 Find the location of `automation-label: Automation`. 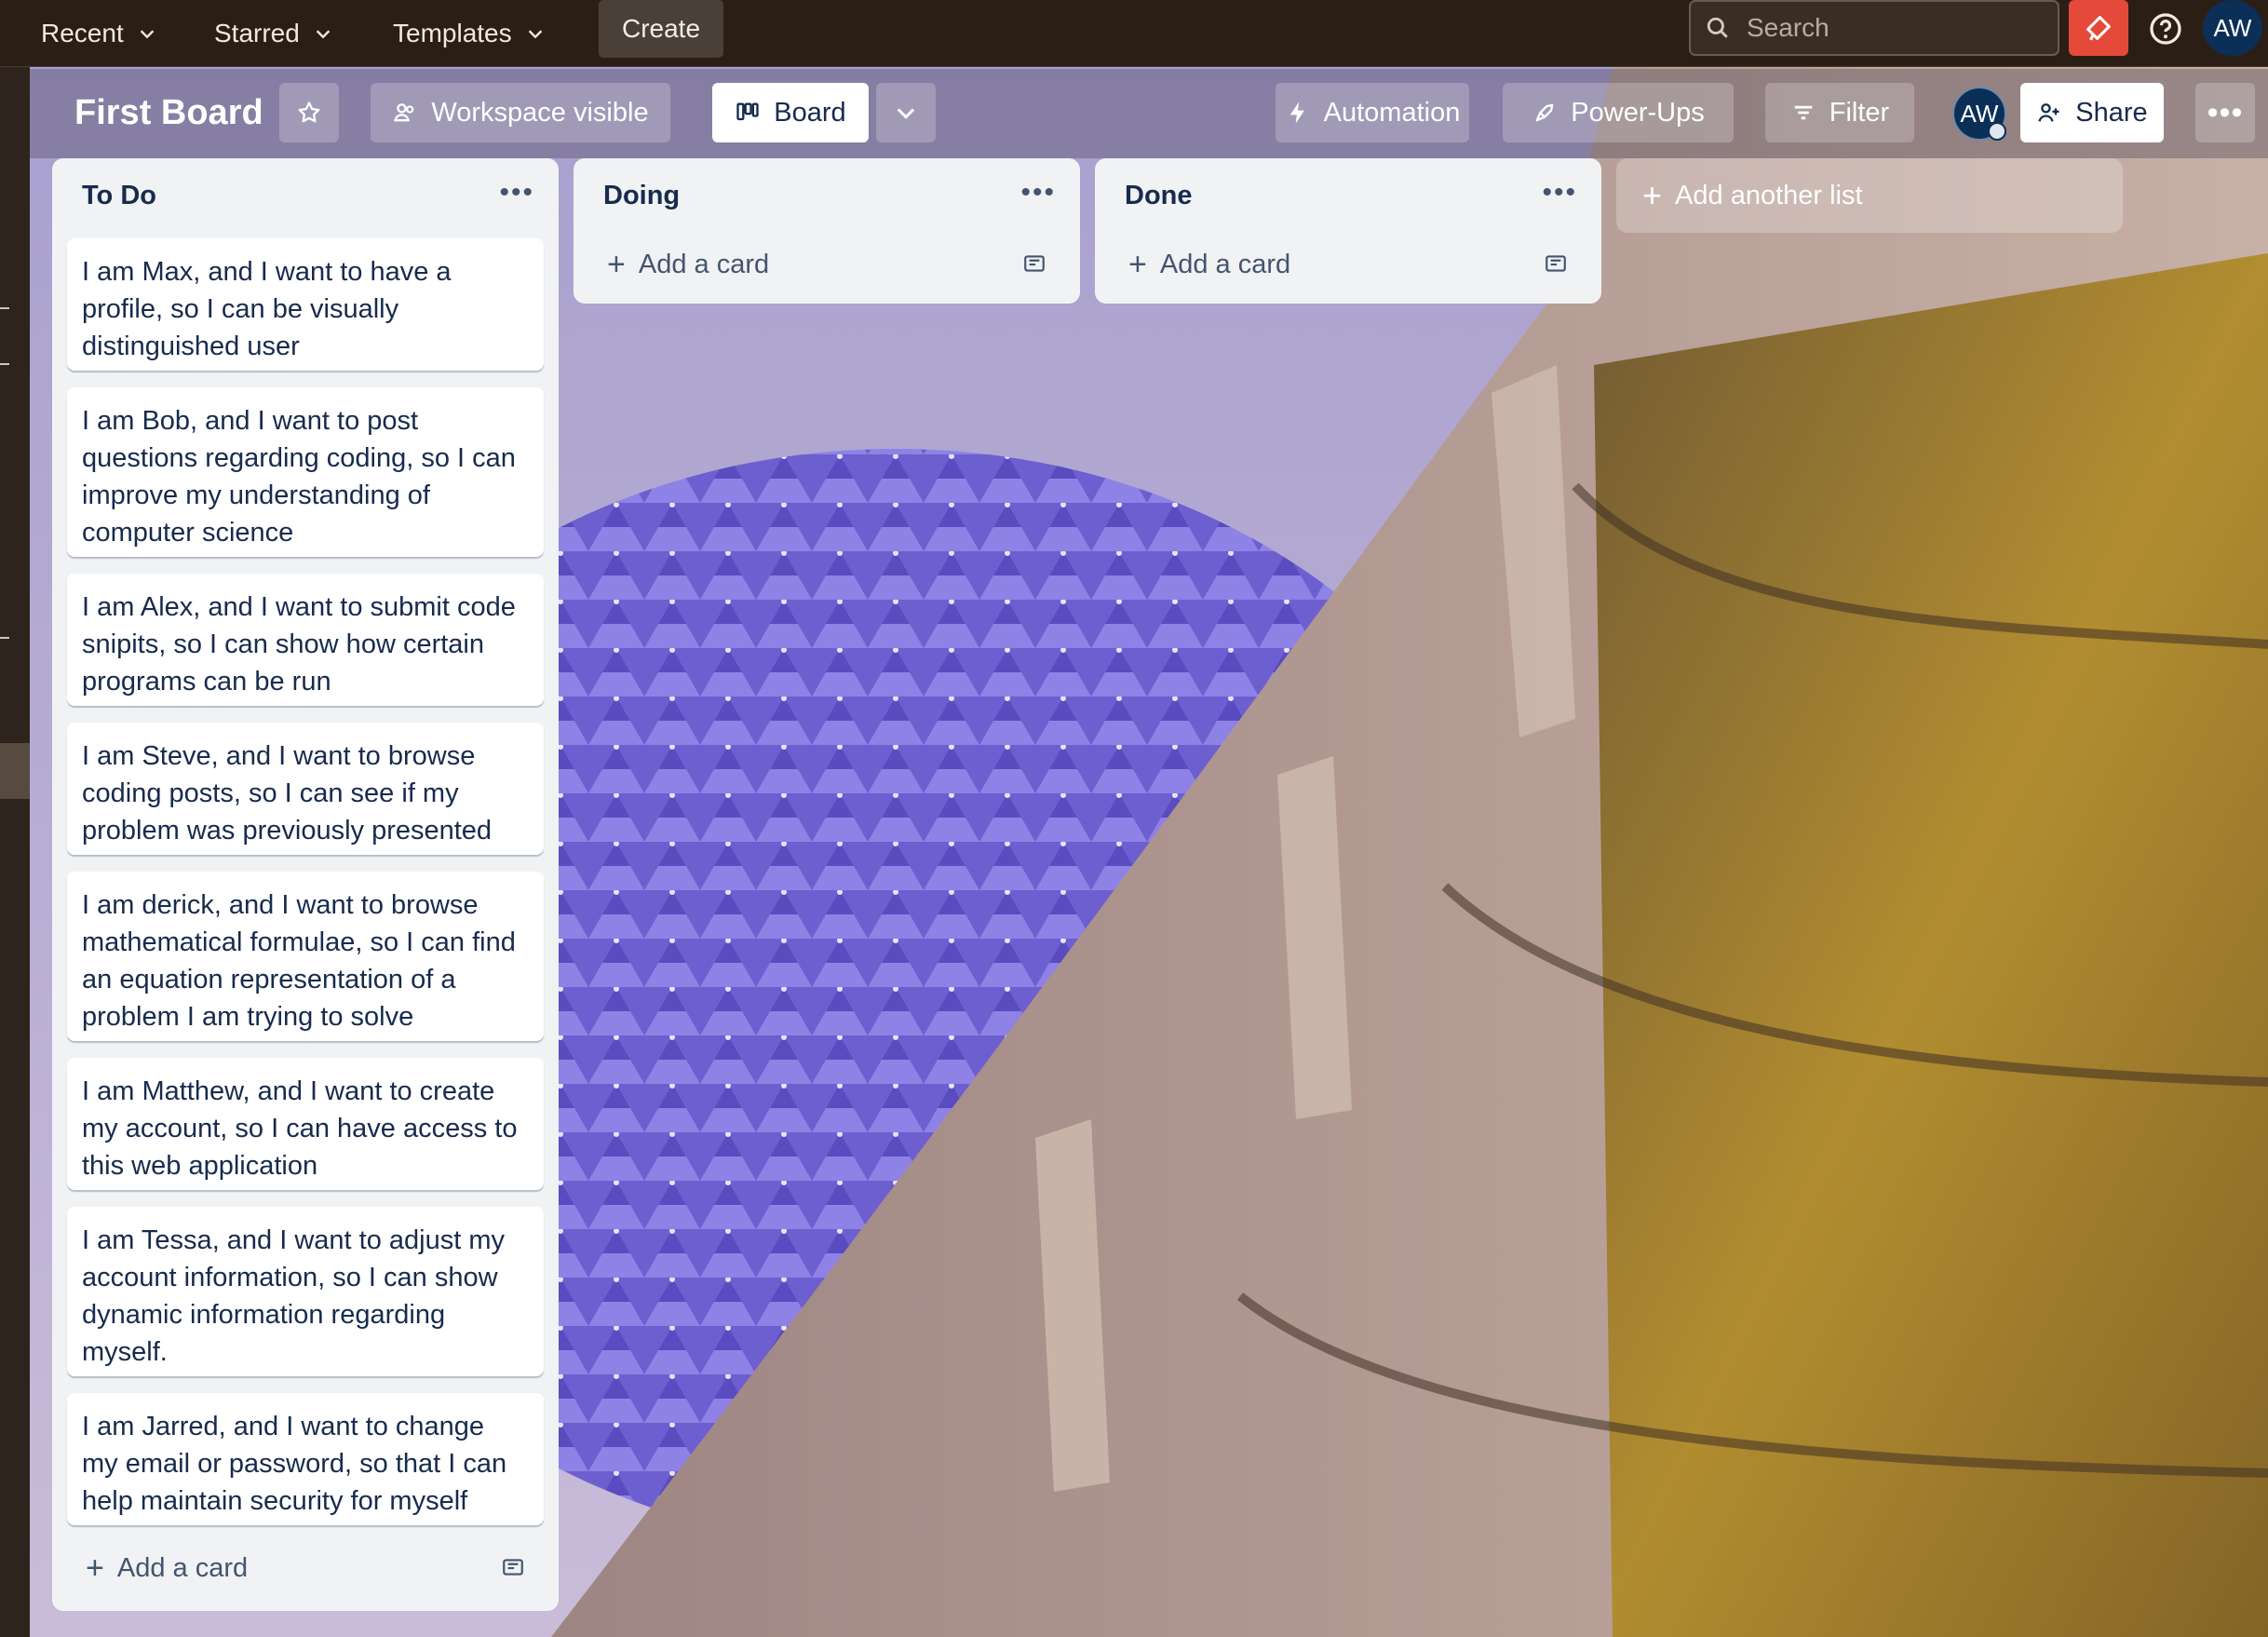

automation-label: Automation is located at coordinates (1392, 112).